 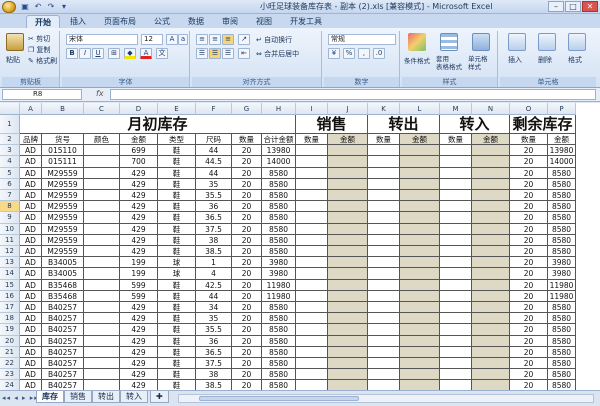 What do you see at coordinates (25, 7) in the screenshot?
I see `save-icon: ▣` at bounding box center [25, 7].